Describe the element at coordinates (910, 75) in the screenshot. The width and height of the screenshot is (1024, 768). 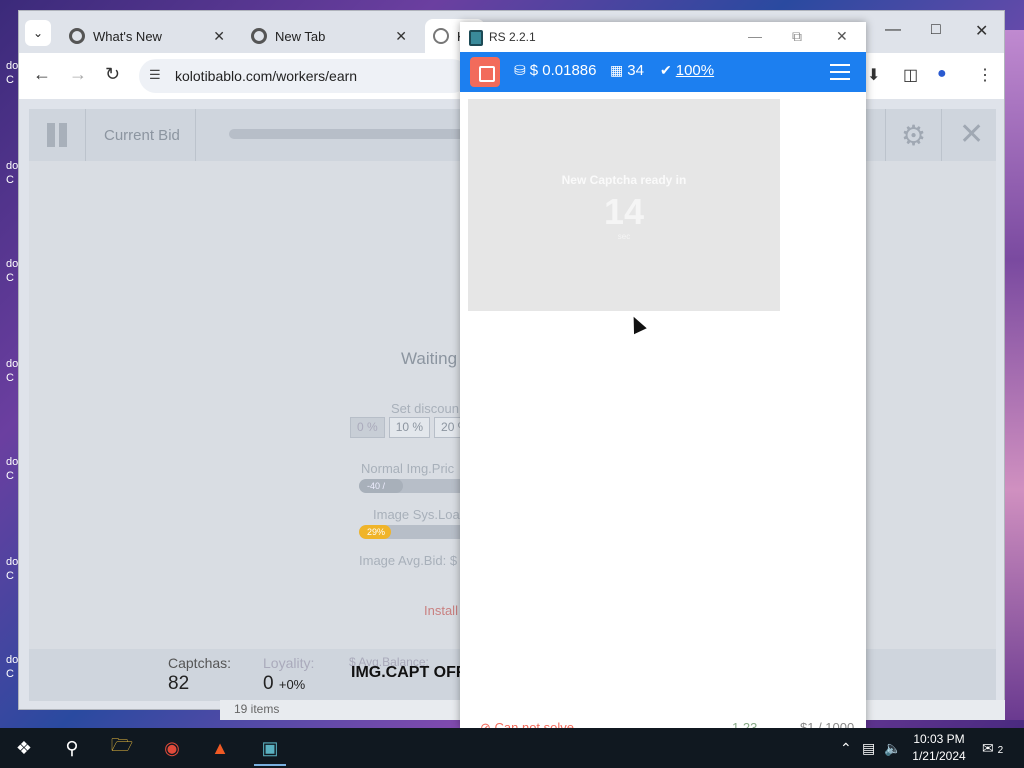
I see `side-panel-icon: ◫` at that location.